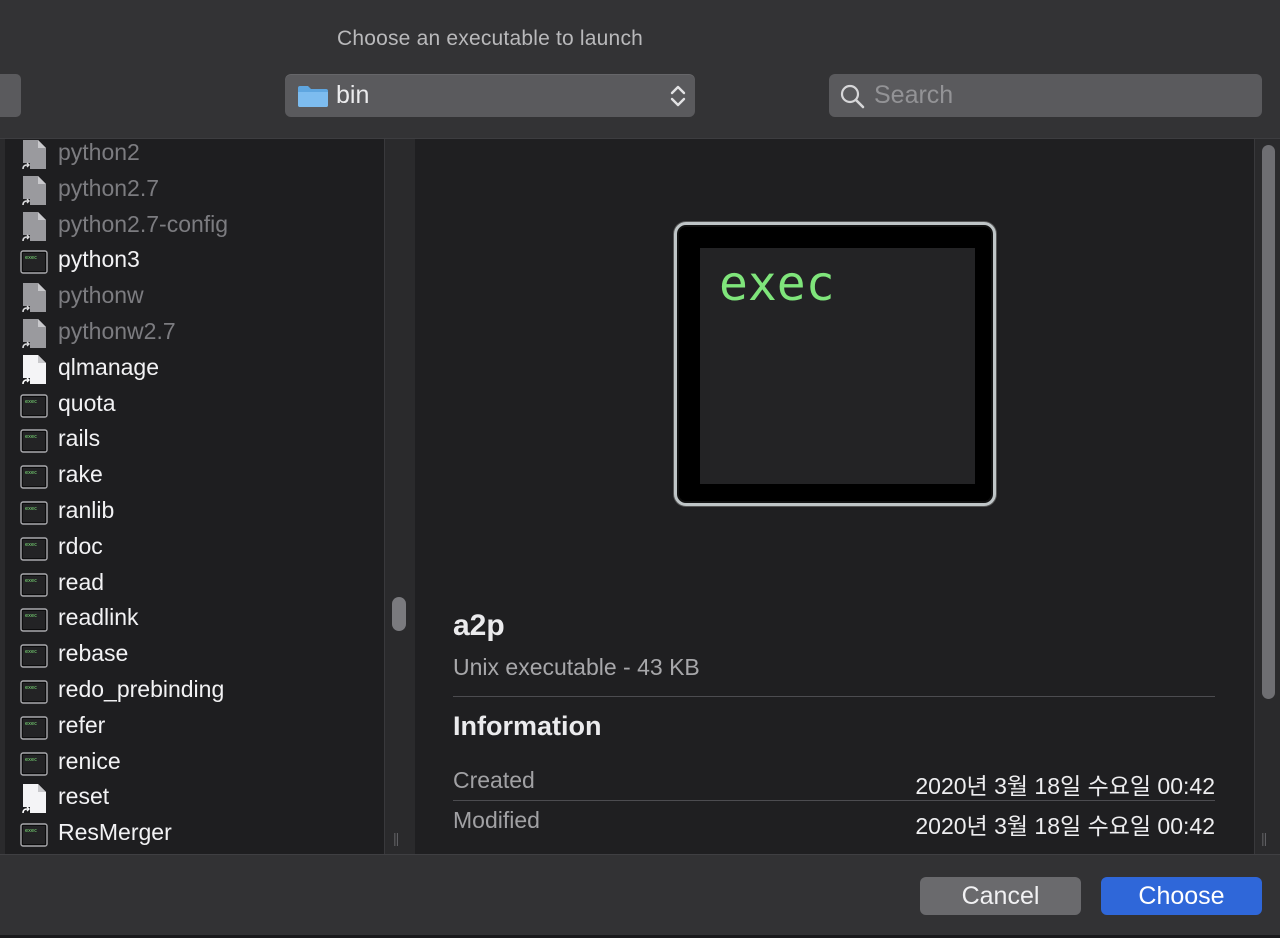  What do you see at coordinates (777, 284) in the screenshot?
I see `exec-icon-label: exec` at bounding box center [777, 284].